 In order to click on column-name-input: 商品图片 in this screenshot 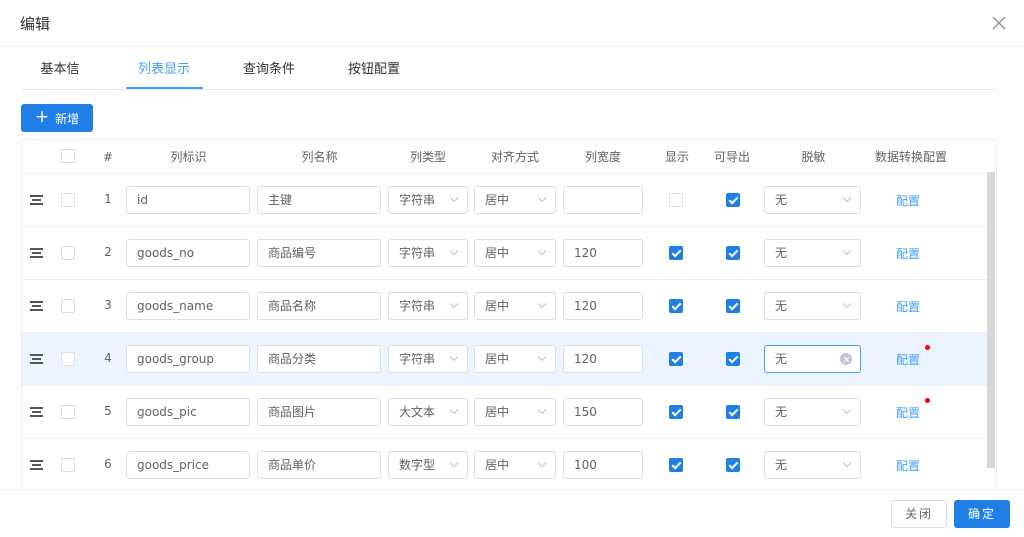, I will do `click(319, 412)`.